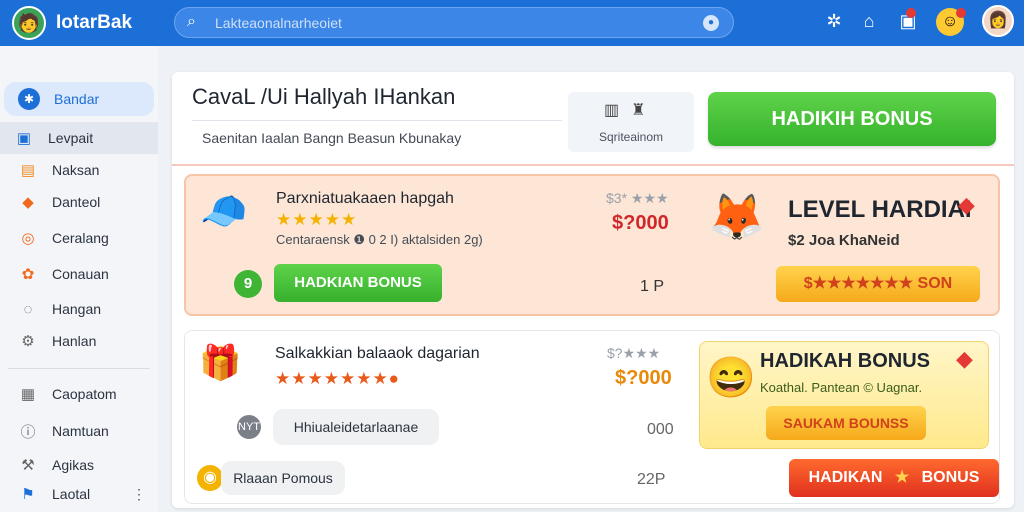 The width and height of the screenshot is (1024, 512). What do you see at coordinates (911, 13) in the screenshot?
I see `notification-badge` at bounding box center [911, 13].